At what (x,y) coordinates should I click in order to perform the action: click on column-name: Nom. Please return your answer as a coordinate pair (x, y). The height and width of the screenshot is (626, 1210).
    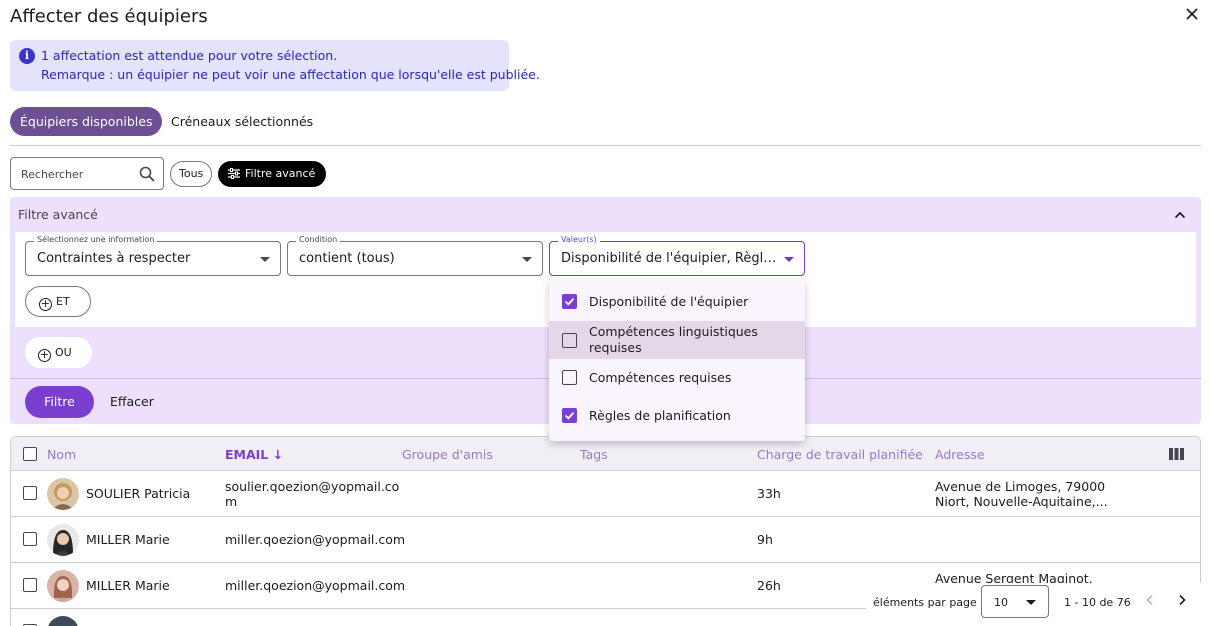
    Looking at the image, I should click on (61, 454).